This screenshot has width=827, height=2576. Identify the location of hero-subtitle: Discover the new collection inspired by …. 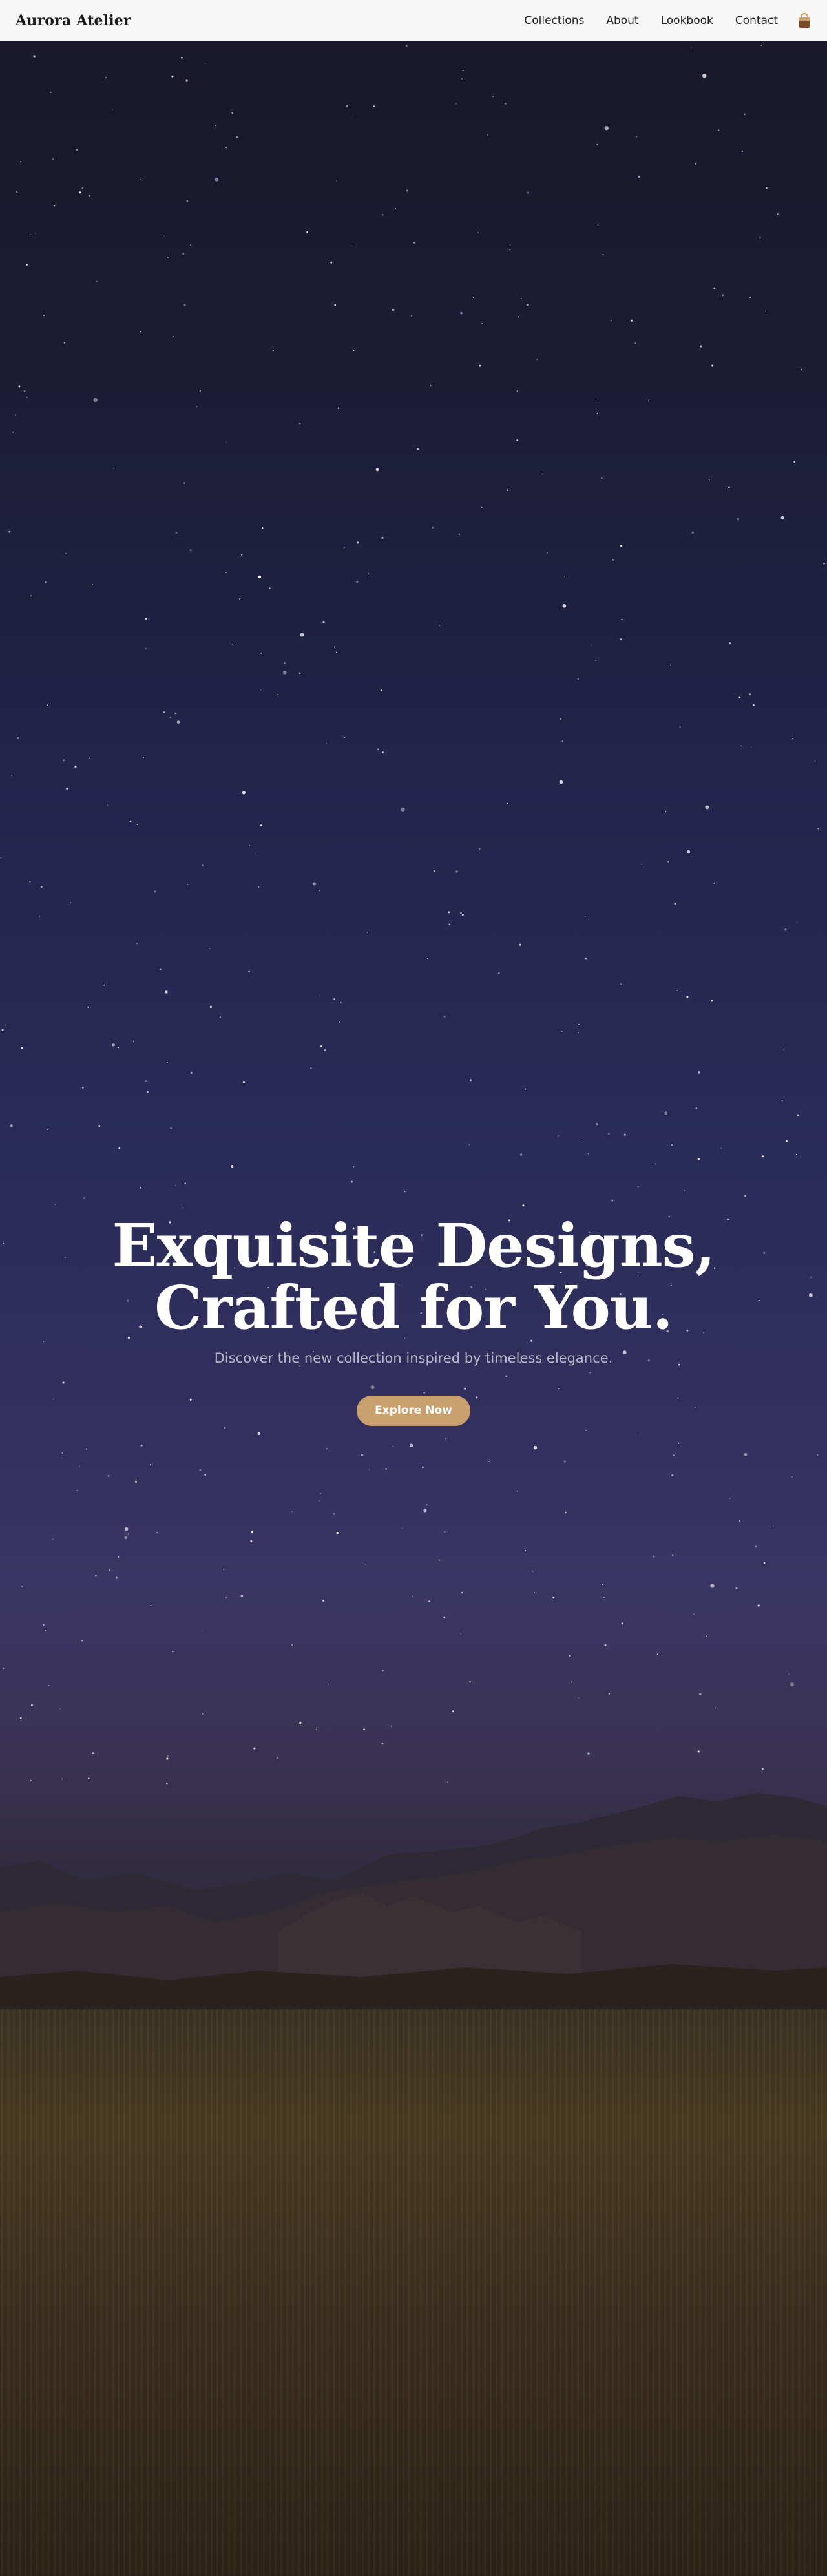
(413, 1358).